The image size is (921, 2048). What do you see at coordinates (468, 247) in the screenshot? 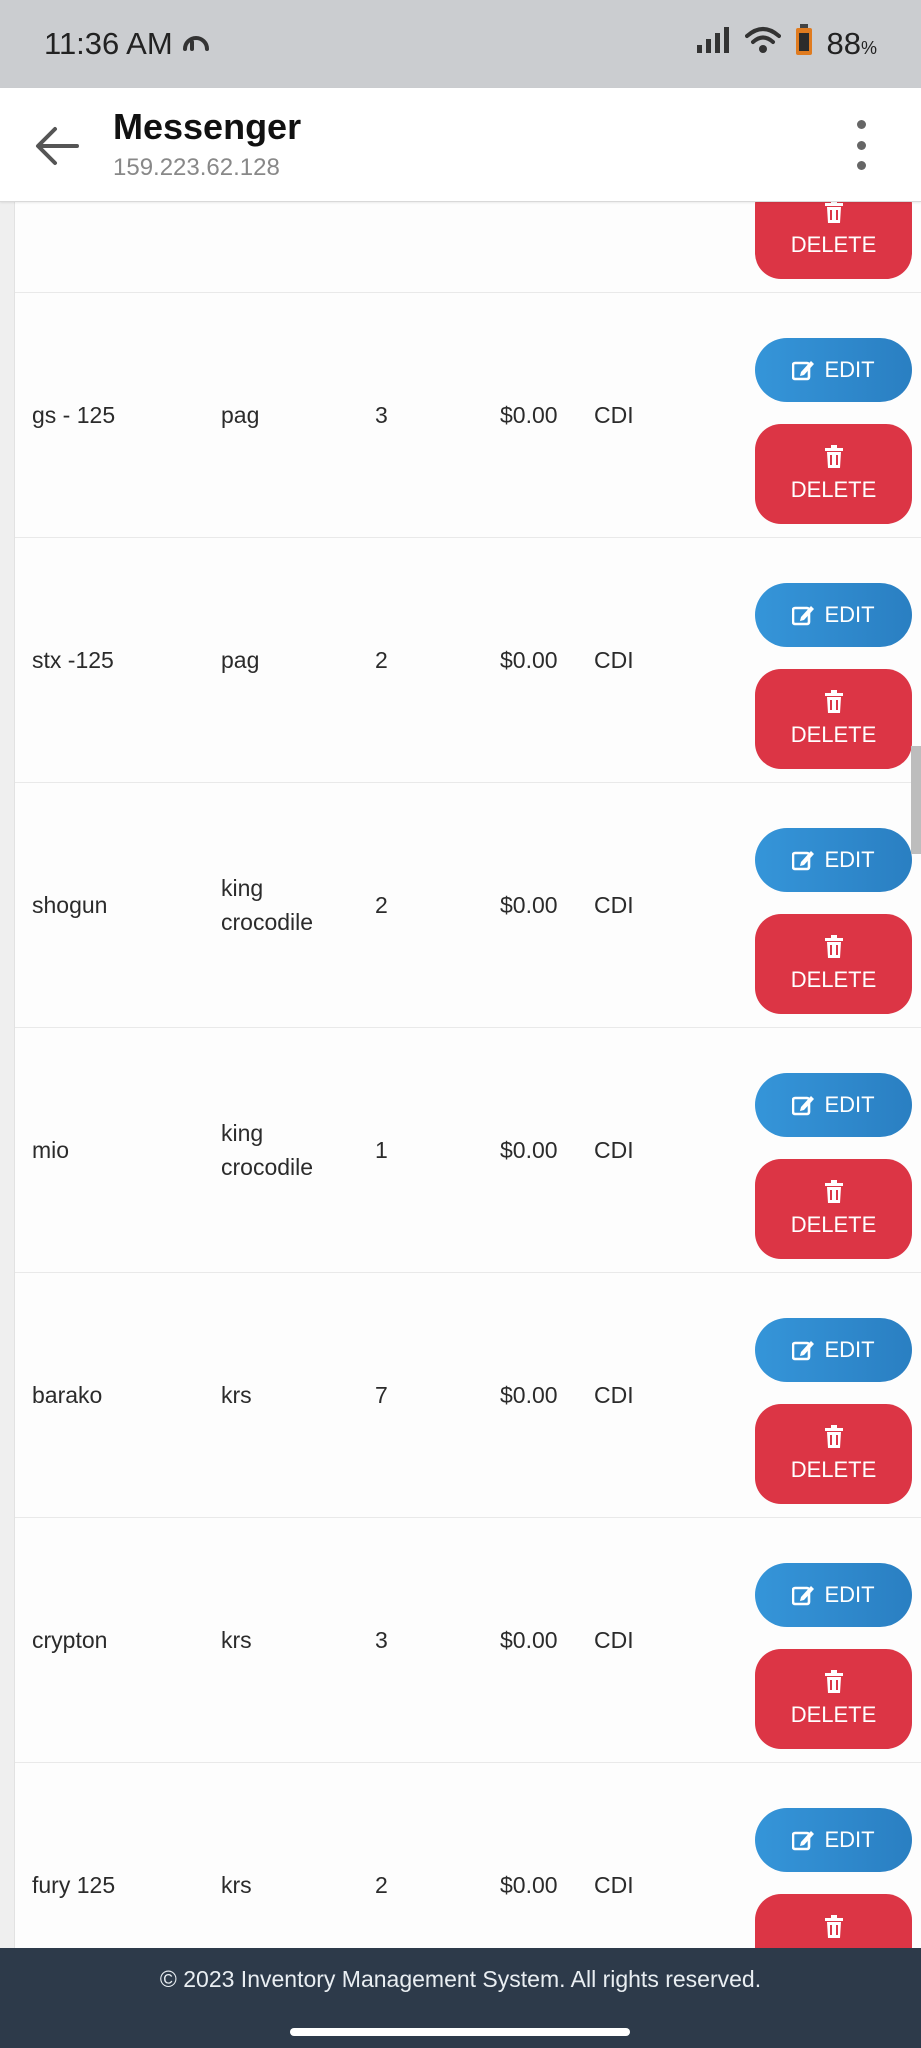
I see `table-row: jupiterking crocodile2 $0.00CDI EDITDELETE` at bounding box center [468, 247].